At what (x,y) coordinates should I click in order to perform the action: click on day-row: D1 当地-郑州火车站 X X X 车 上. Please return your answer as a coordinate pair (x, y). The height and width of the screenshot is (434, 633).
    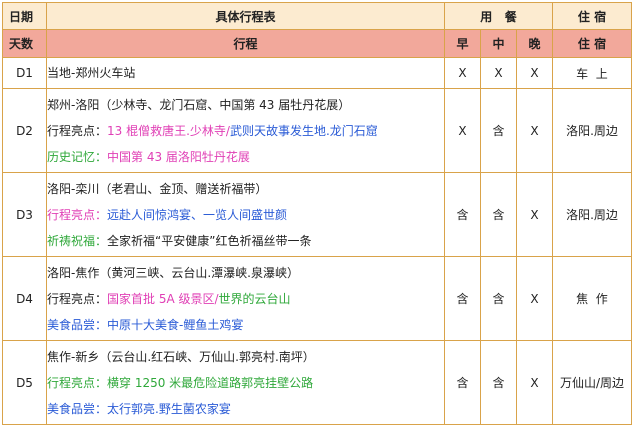
    Looking at the image, I should click on (317, 73).